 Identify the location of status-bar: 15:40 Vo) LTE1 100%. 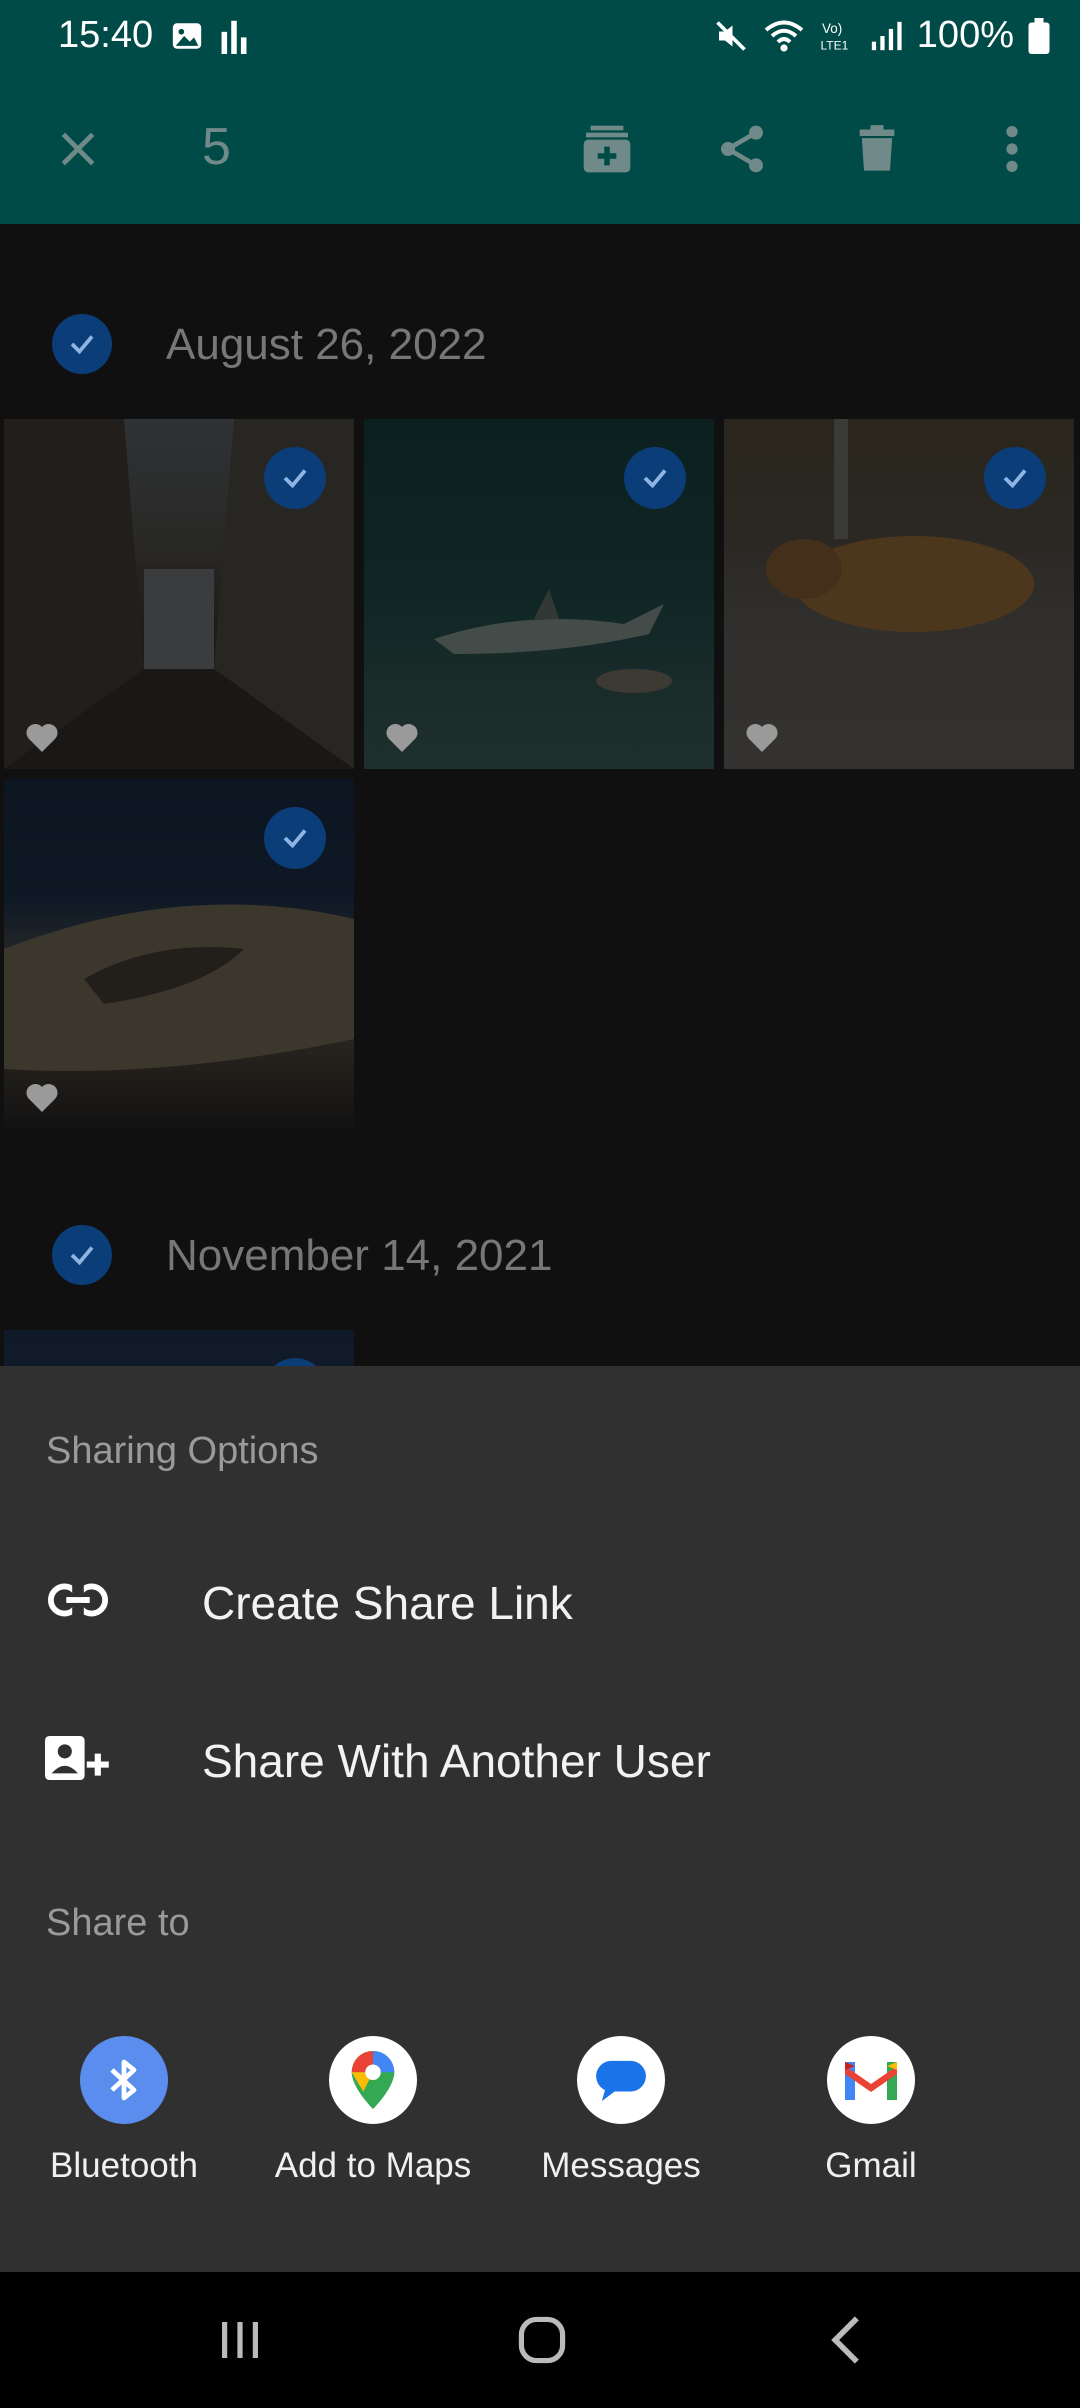
(540, 37).